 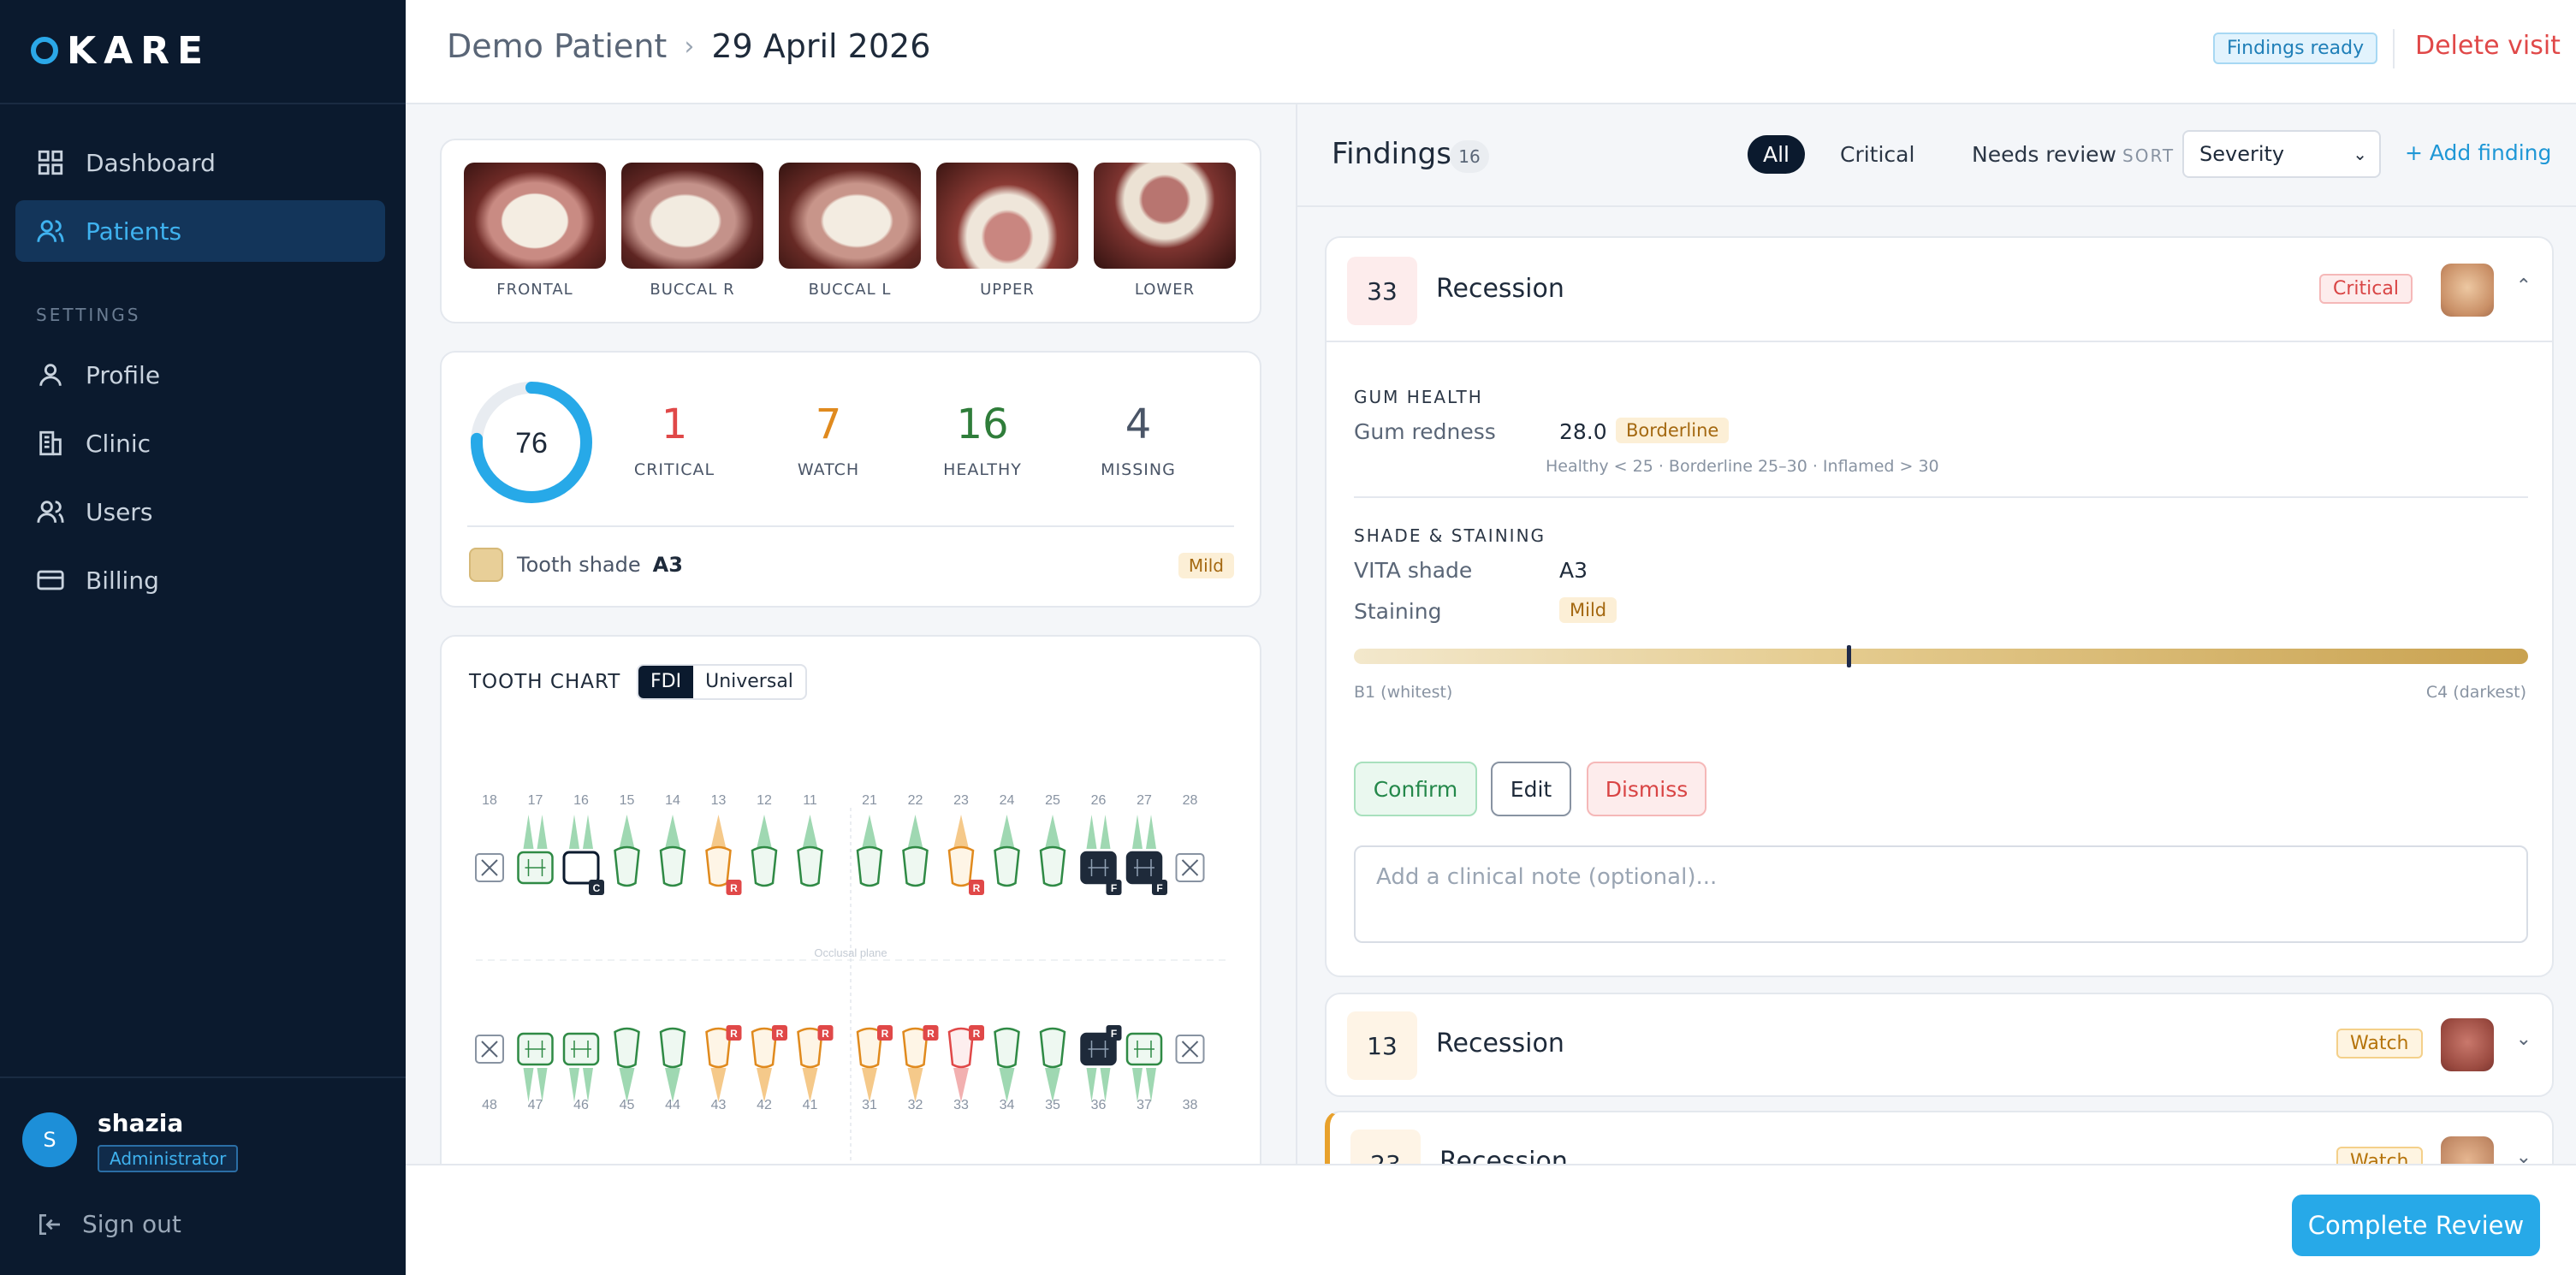 I want to click on dismiss-button: Dismiss, so click(x=1646, y=789).